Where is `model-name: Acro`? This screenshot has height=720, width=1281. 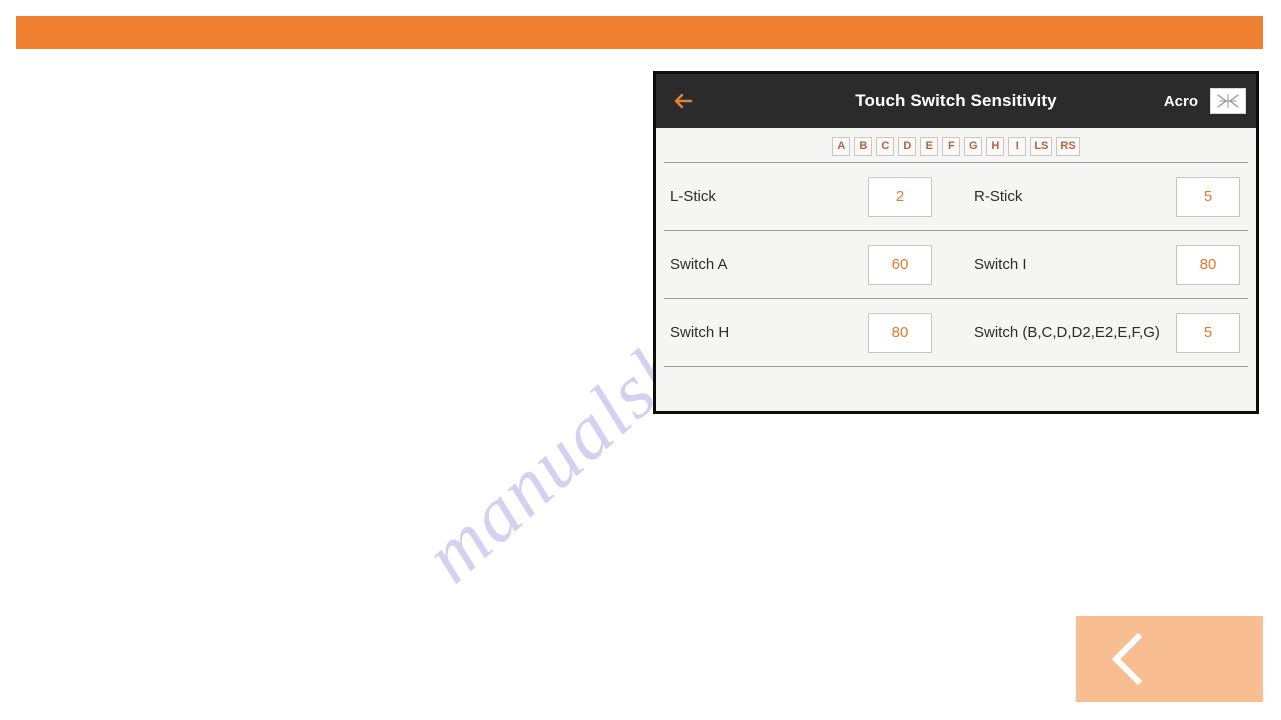 model-name: Acro is located at coordinates (1180, 101).